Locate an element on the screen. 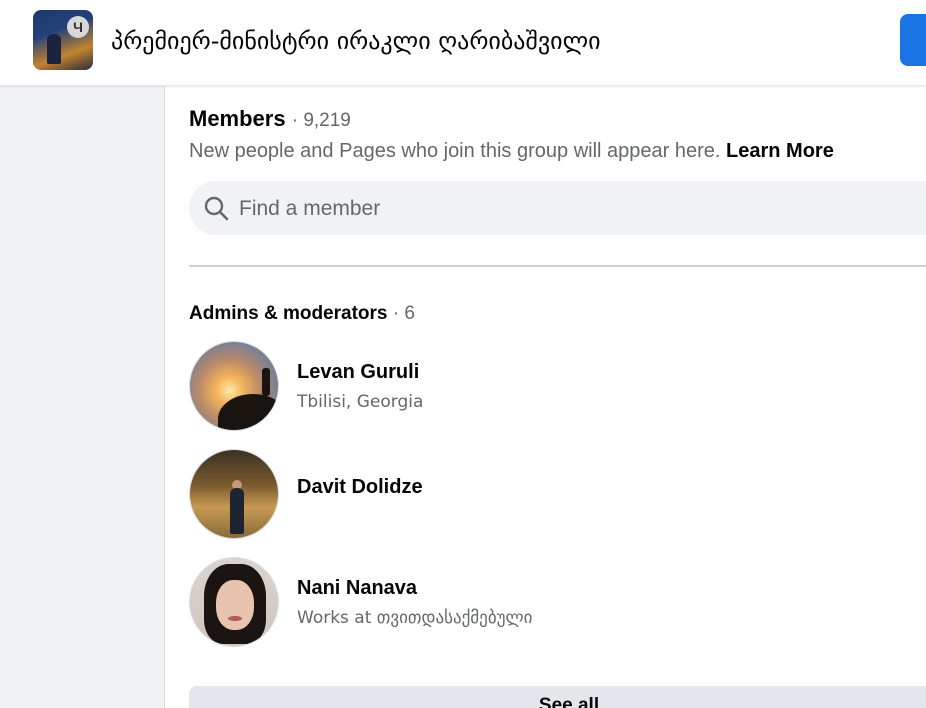 The width and height of the screenshot is (926, 708). member-row-nani-nanava: Nani Nanava Works at თვითდასაქმებული is located at coordinates (557, 602).